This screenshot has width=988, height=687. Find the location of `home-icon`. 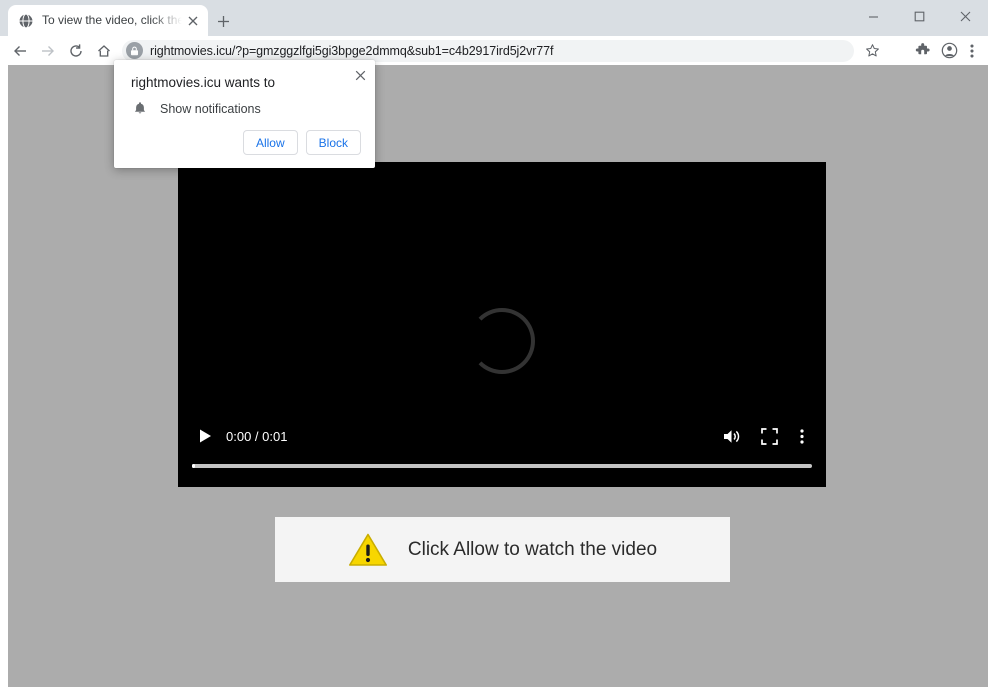

home-icon is located at coordinates (104, 51).